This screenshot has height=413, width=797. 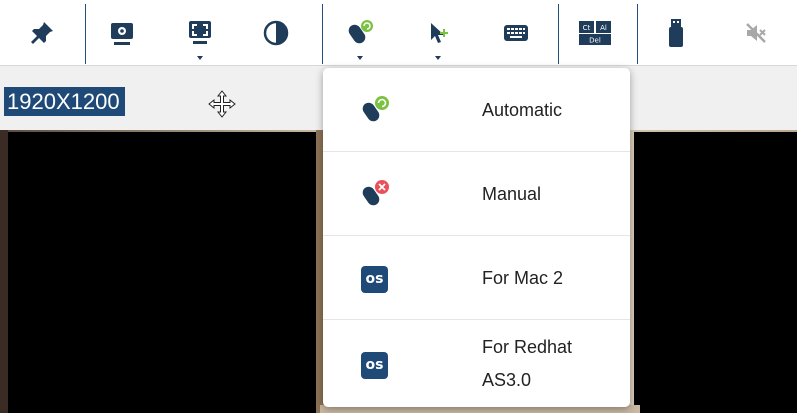 What do you see at coordinates (512, 193) in the screenshot?
I see `menu-item-label: Manual` at bounding box center [512, 193].